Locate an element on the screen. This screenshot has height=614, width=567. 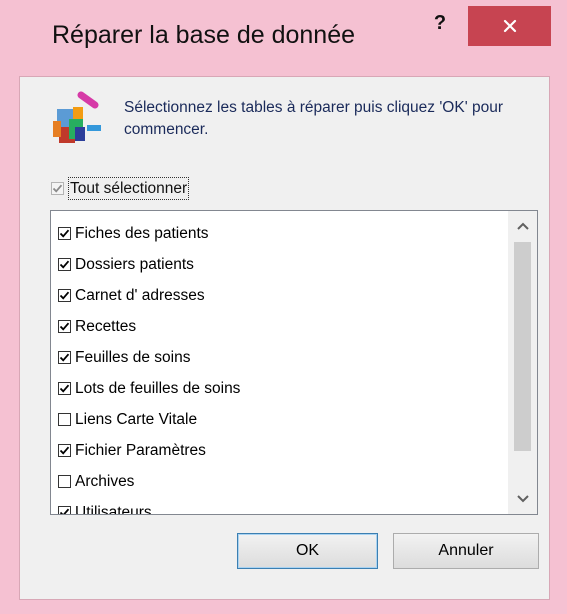
select-all-label: Tout sélectionner is located at coordinates (129, 188).